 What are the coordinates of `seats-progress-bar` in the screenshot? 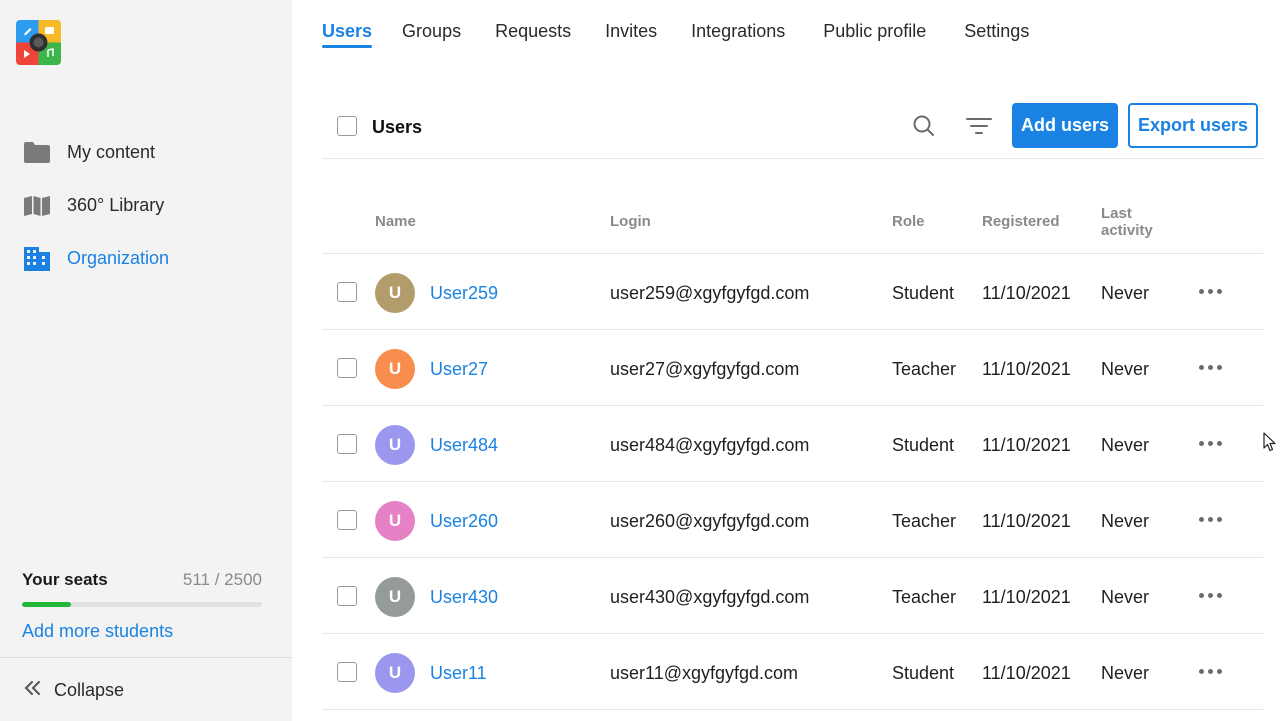 It's located at (142, 604).